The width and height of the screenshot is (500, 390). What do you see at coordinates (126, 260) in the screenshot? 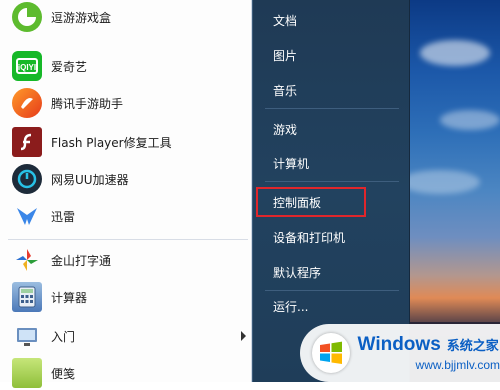
I see `program-item-typing: 金山打字通` at bounding box center [126, 260].